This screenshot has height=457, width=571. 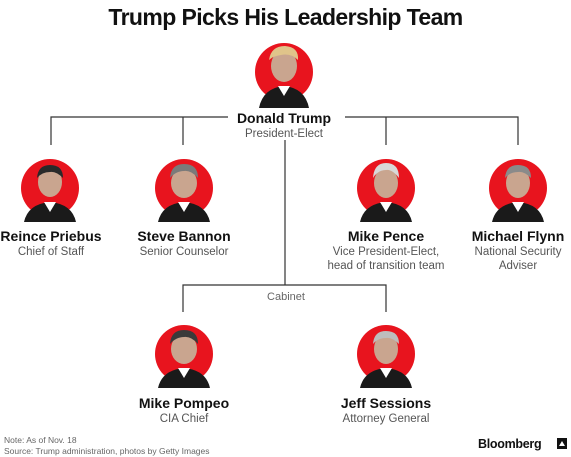 What do you see at coordinates (184, 236) in the screenshot?
I see `bannon-name: Steve Bannon` at bounding box center [184, 236].